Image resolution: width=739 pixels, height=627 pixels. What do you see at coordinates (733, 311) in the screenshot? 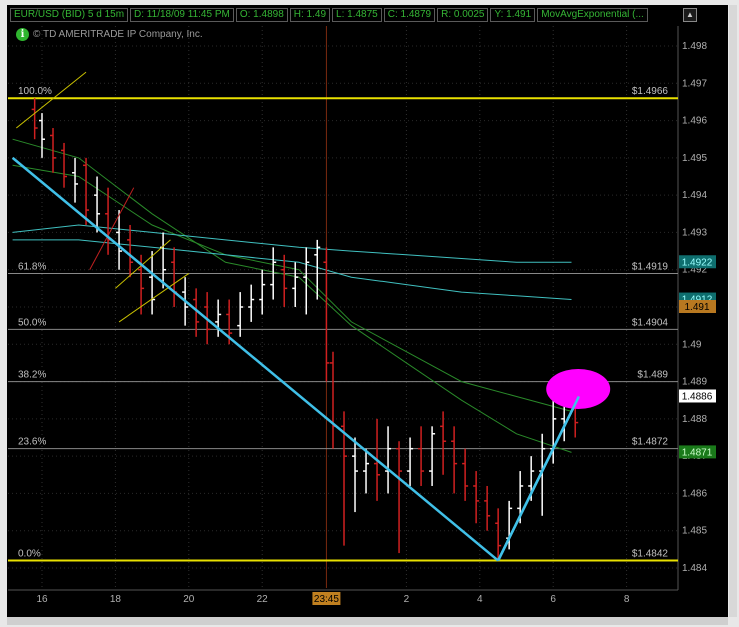
I see `vertical-scrollbar` at bounding box center [733, 311].